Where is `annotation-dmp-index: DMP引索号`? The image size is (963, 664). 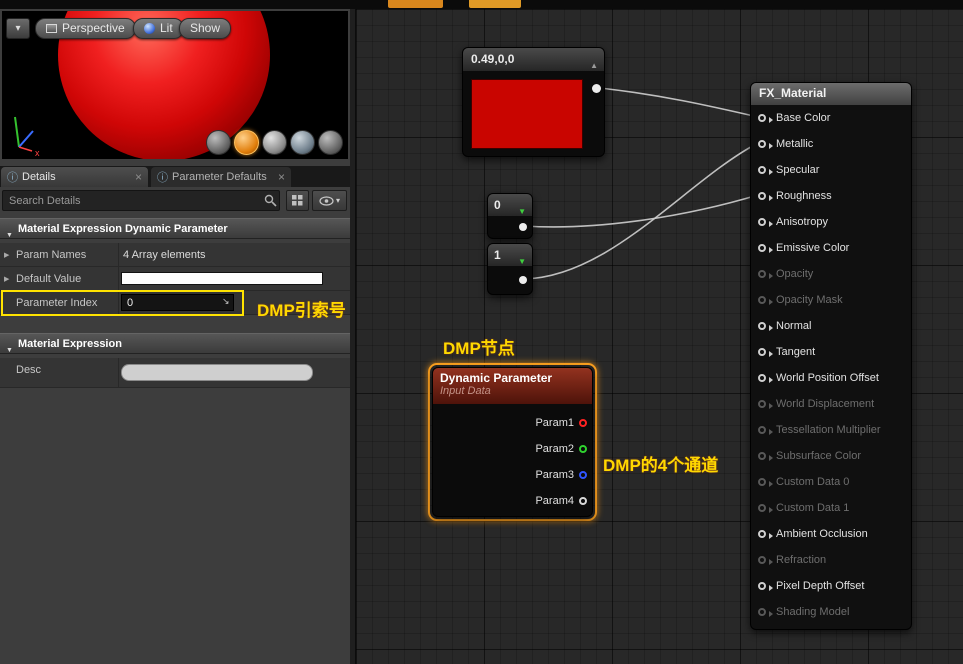
annotation-dmp-index: DMP引索号 is located at coordinates (301, 310).